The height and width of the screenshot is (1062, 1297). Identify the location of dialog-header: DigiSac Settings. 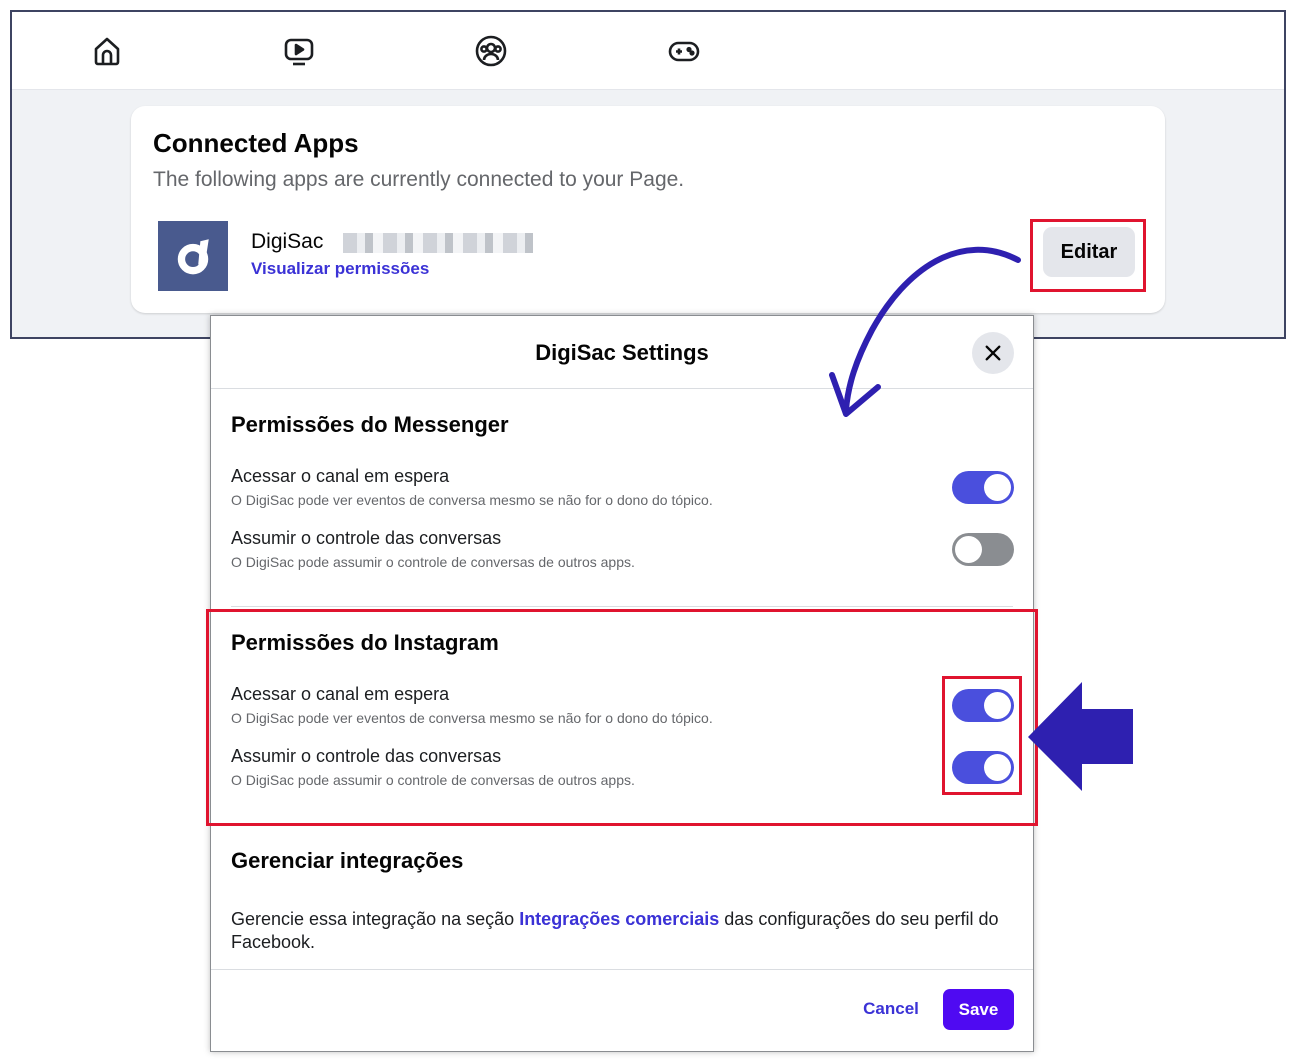
(622, 352).